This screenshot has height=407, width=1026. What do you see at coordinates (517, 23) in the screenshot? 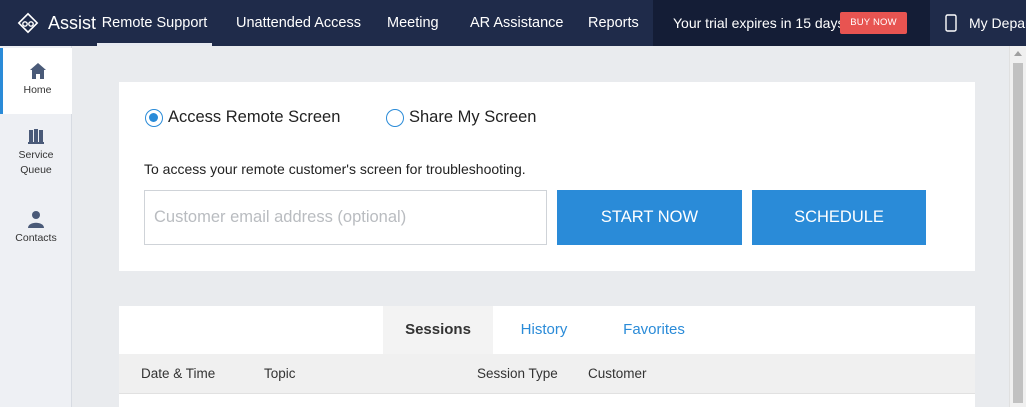
I see `nav-ar-assistance: AR Assistance` at bounding box center [517, 23].